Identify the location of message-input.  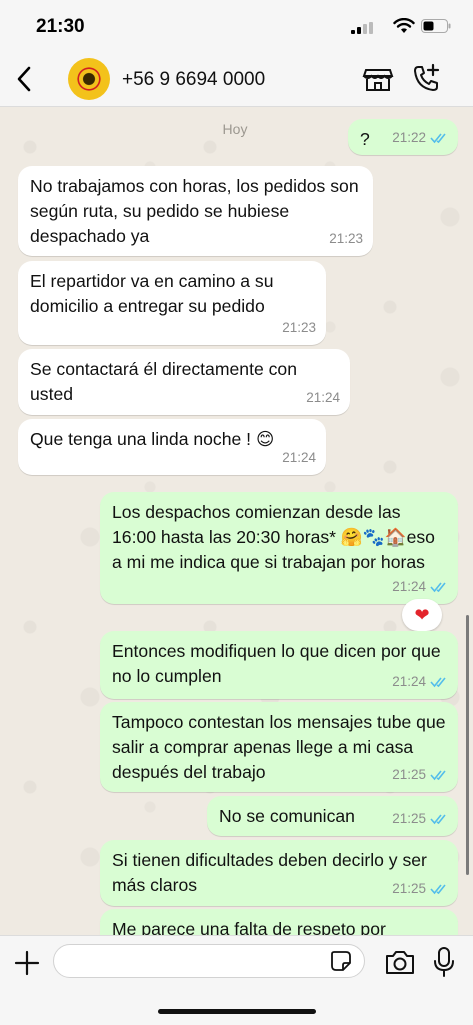
(209, 961).